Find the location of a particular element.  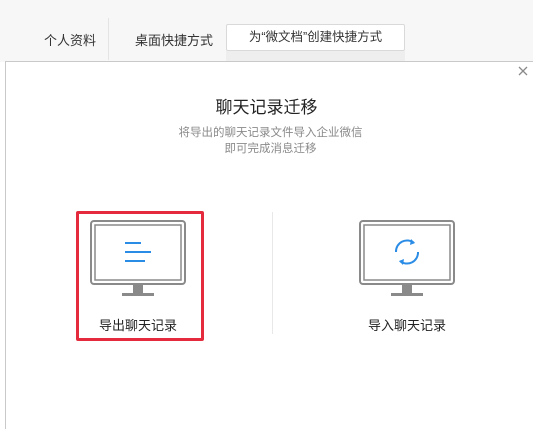

shortcut-label: 桌面快捷方式 is located at coordinates (174, 40).